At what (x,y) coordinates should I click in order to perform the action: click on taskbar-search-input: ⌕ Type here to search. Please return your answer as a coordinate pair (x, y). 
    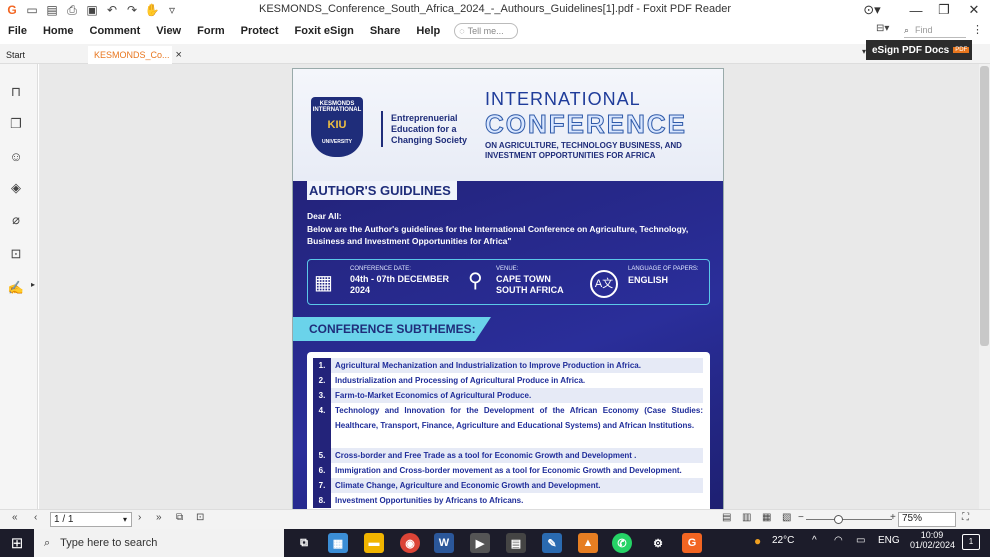
    Looking at the image, I should click on (159, 543).